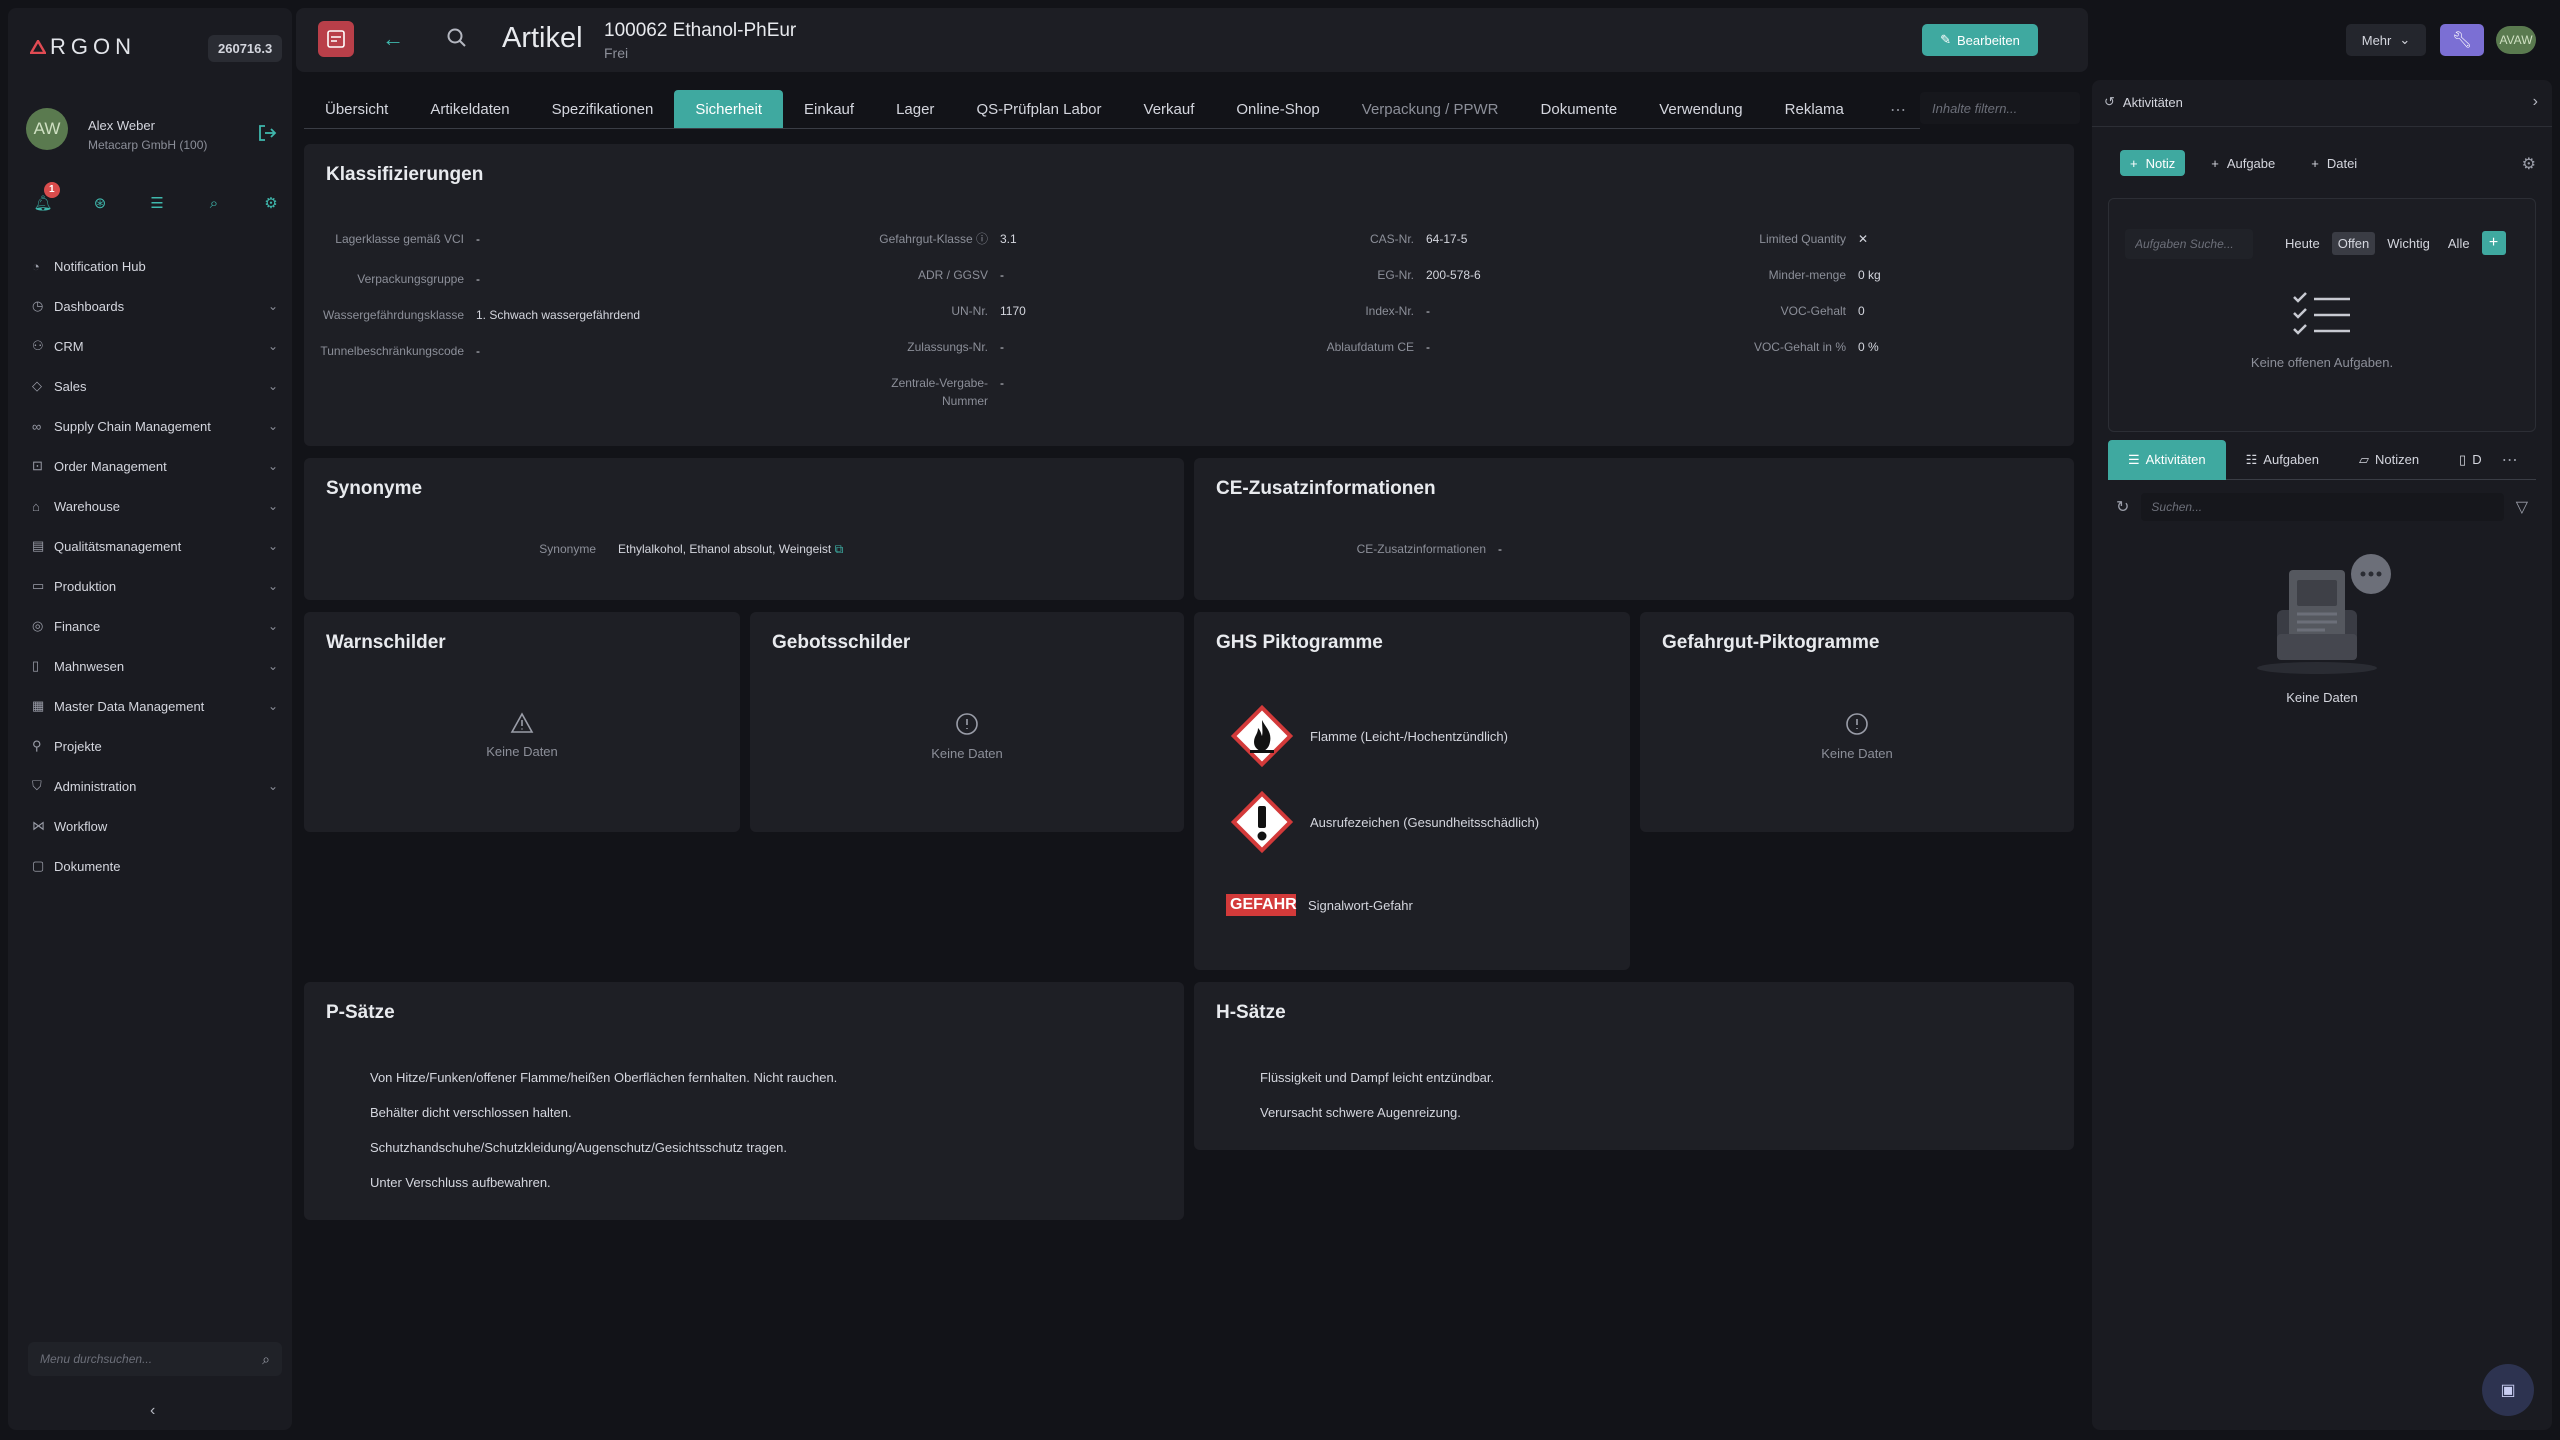 This screenshot has width=2560, height=1440. Describe the element at coordinates (2002, 108) in the screenshot. I see `content-filter-input` at that location.